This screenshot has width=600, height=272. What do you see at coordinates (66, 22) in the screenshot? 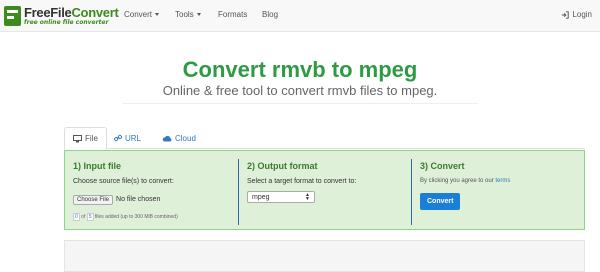
I see `brand-tagline: free online file converter` at bounding box center [66, 22].